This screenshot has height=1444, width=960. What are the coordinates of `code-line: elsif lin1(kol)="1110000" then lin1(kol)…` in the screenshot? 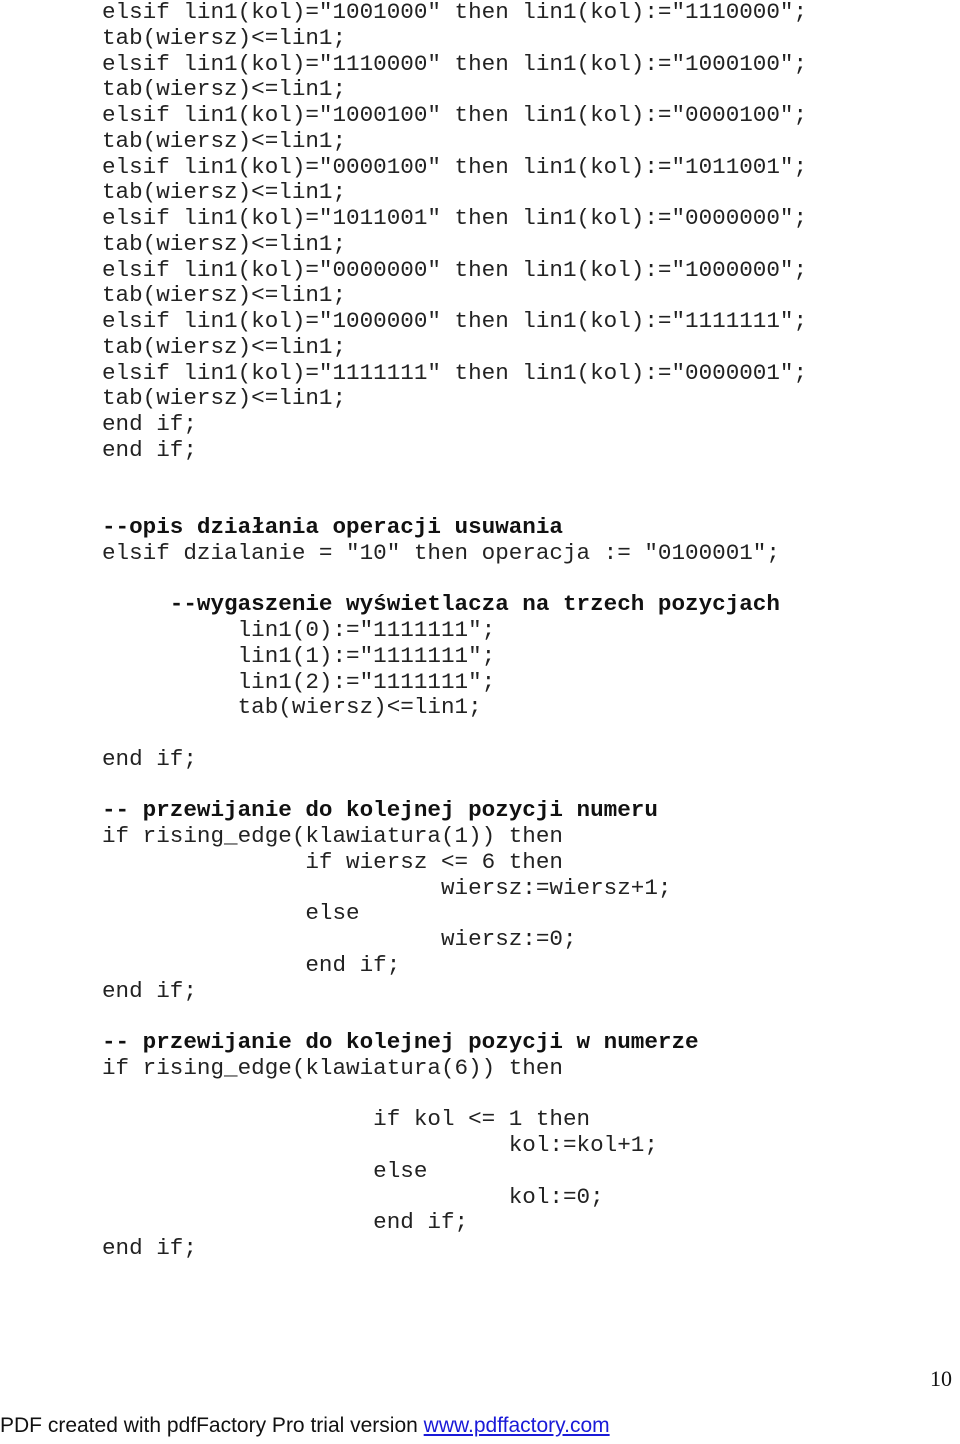 It's located at (455, 63).